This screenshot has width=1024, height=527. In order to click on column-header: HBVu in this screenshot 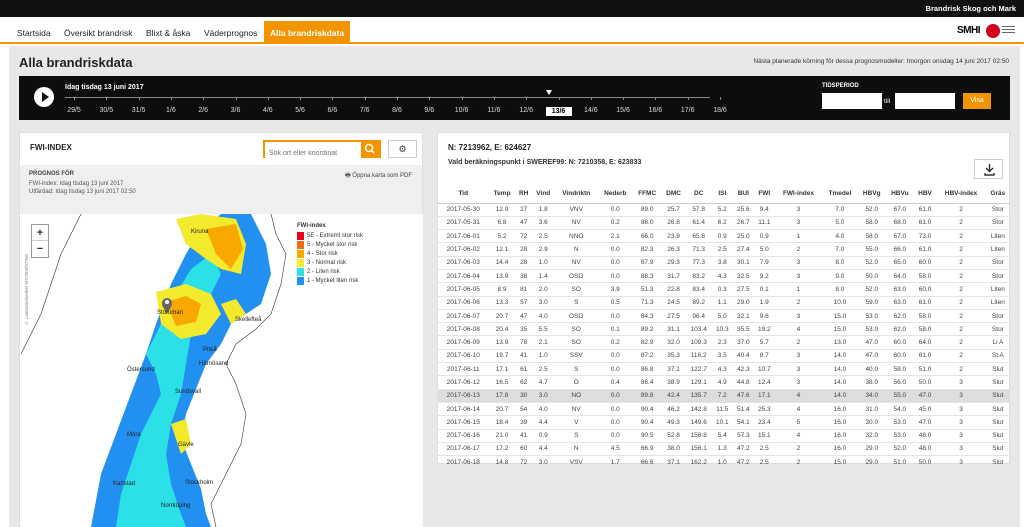, I will do `click(899, 194)`.